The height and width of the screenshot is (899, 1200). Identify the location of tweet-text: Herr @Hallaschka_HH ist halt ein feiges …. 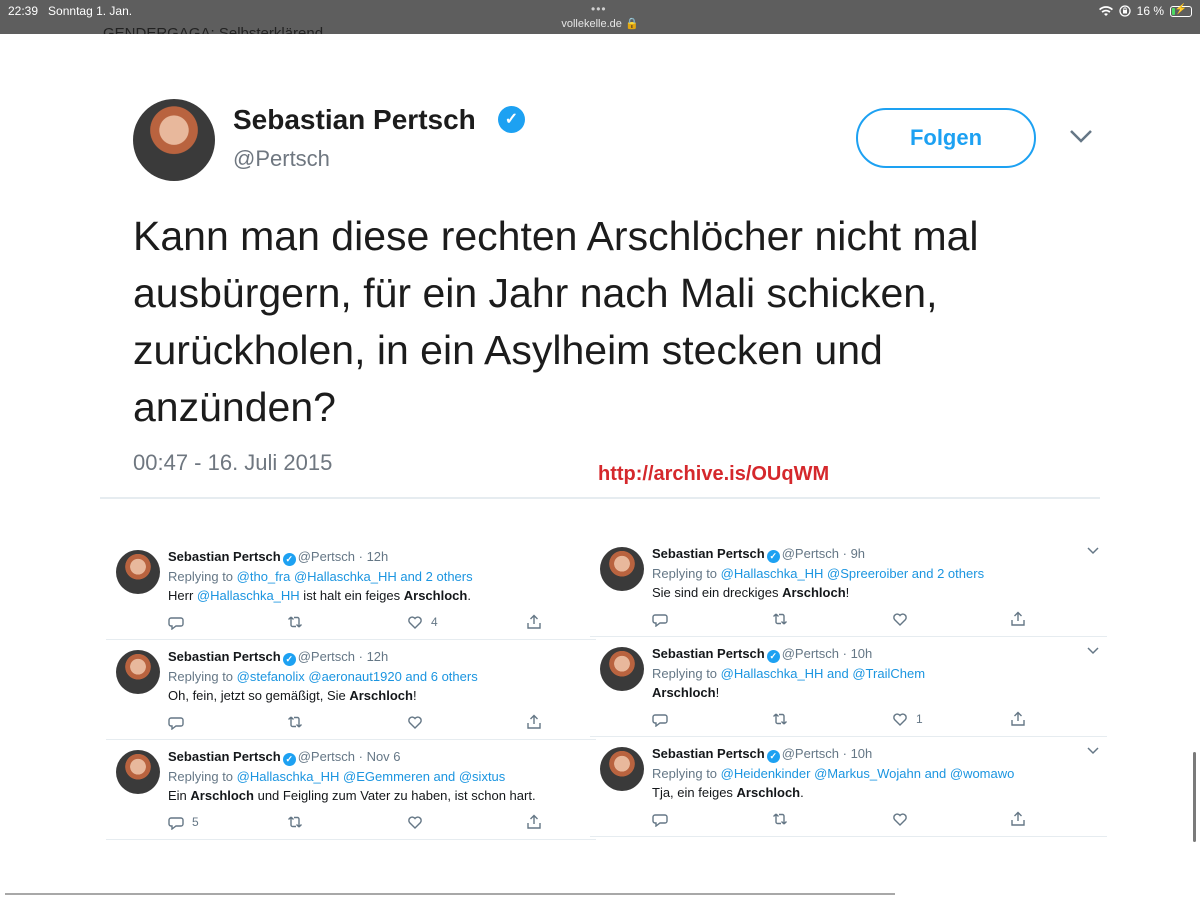
(319, 595).